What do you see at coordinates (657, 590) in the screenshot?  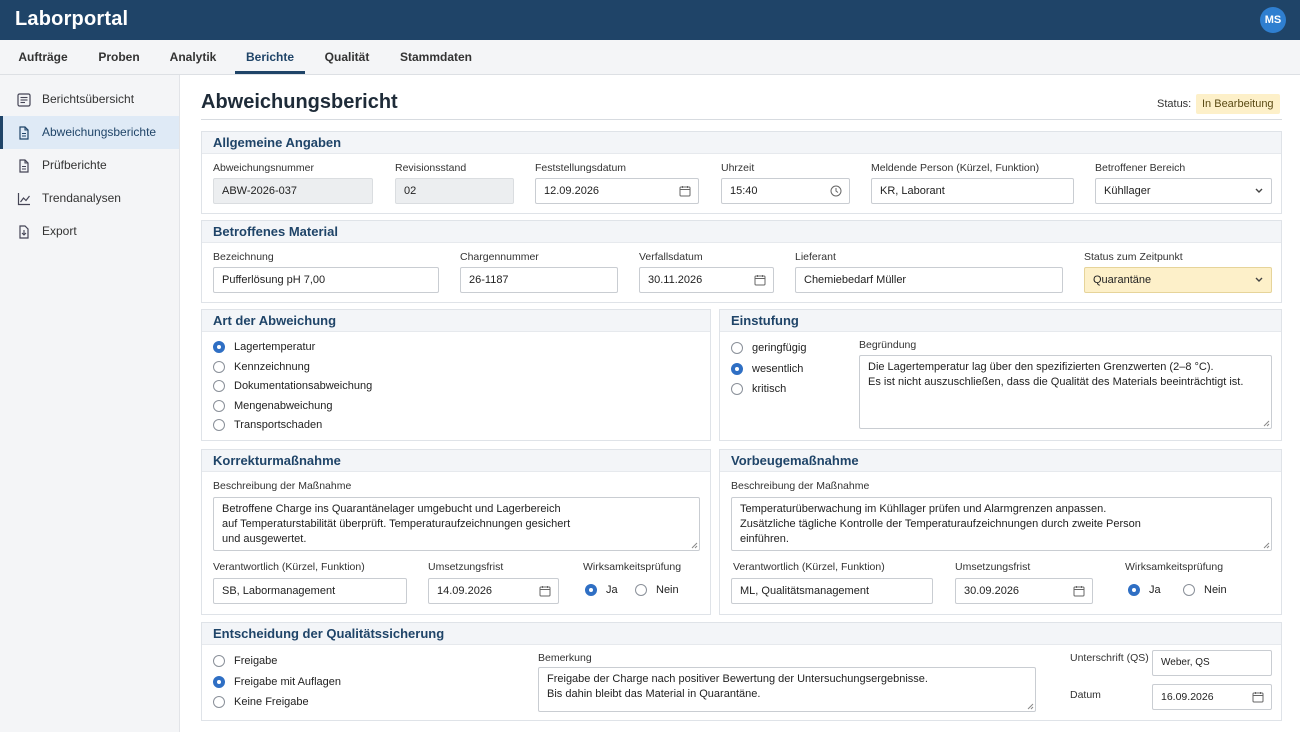 I see `korrektur-wirksamkeit-nein: Nein` at bounding box center [657, 590].